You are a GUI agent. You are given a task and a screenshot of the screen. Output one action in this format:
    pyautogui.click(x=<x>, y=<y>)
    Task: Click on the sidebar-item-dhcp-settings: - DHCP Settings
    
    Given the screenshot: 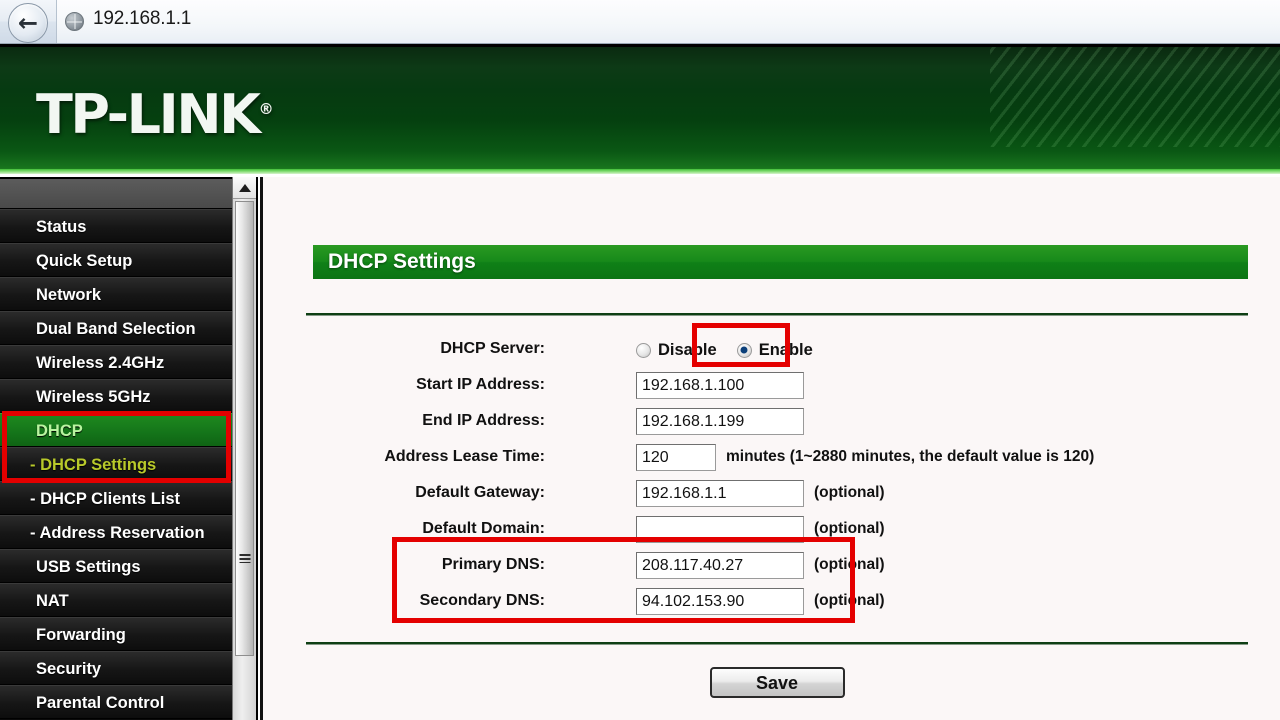 What is the action you would take?
    pyautogui.click(x=116, y=464)
    